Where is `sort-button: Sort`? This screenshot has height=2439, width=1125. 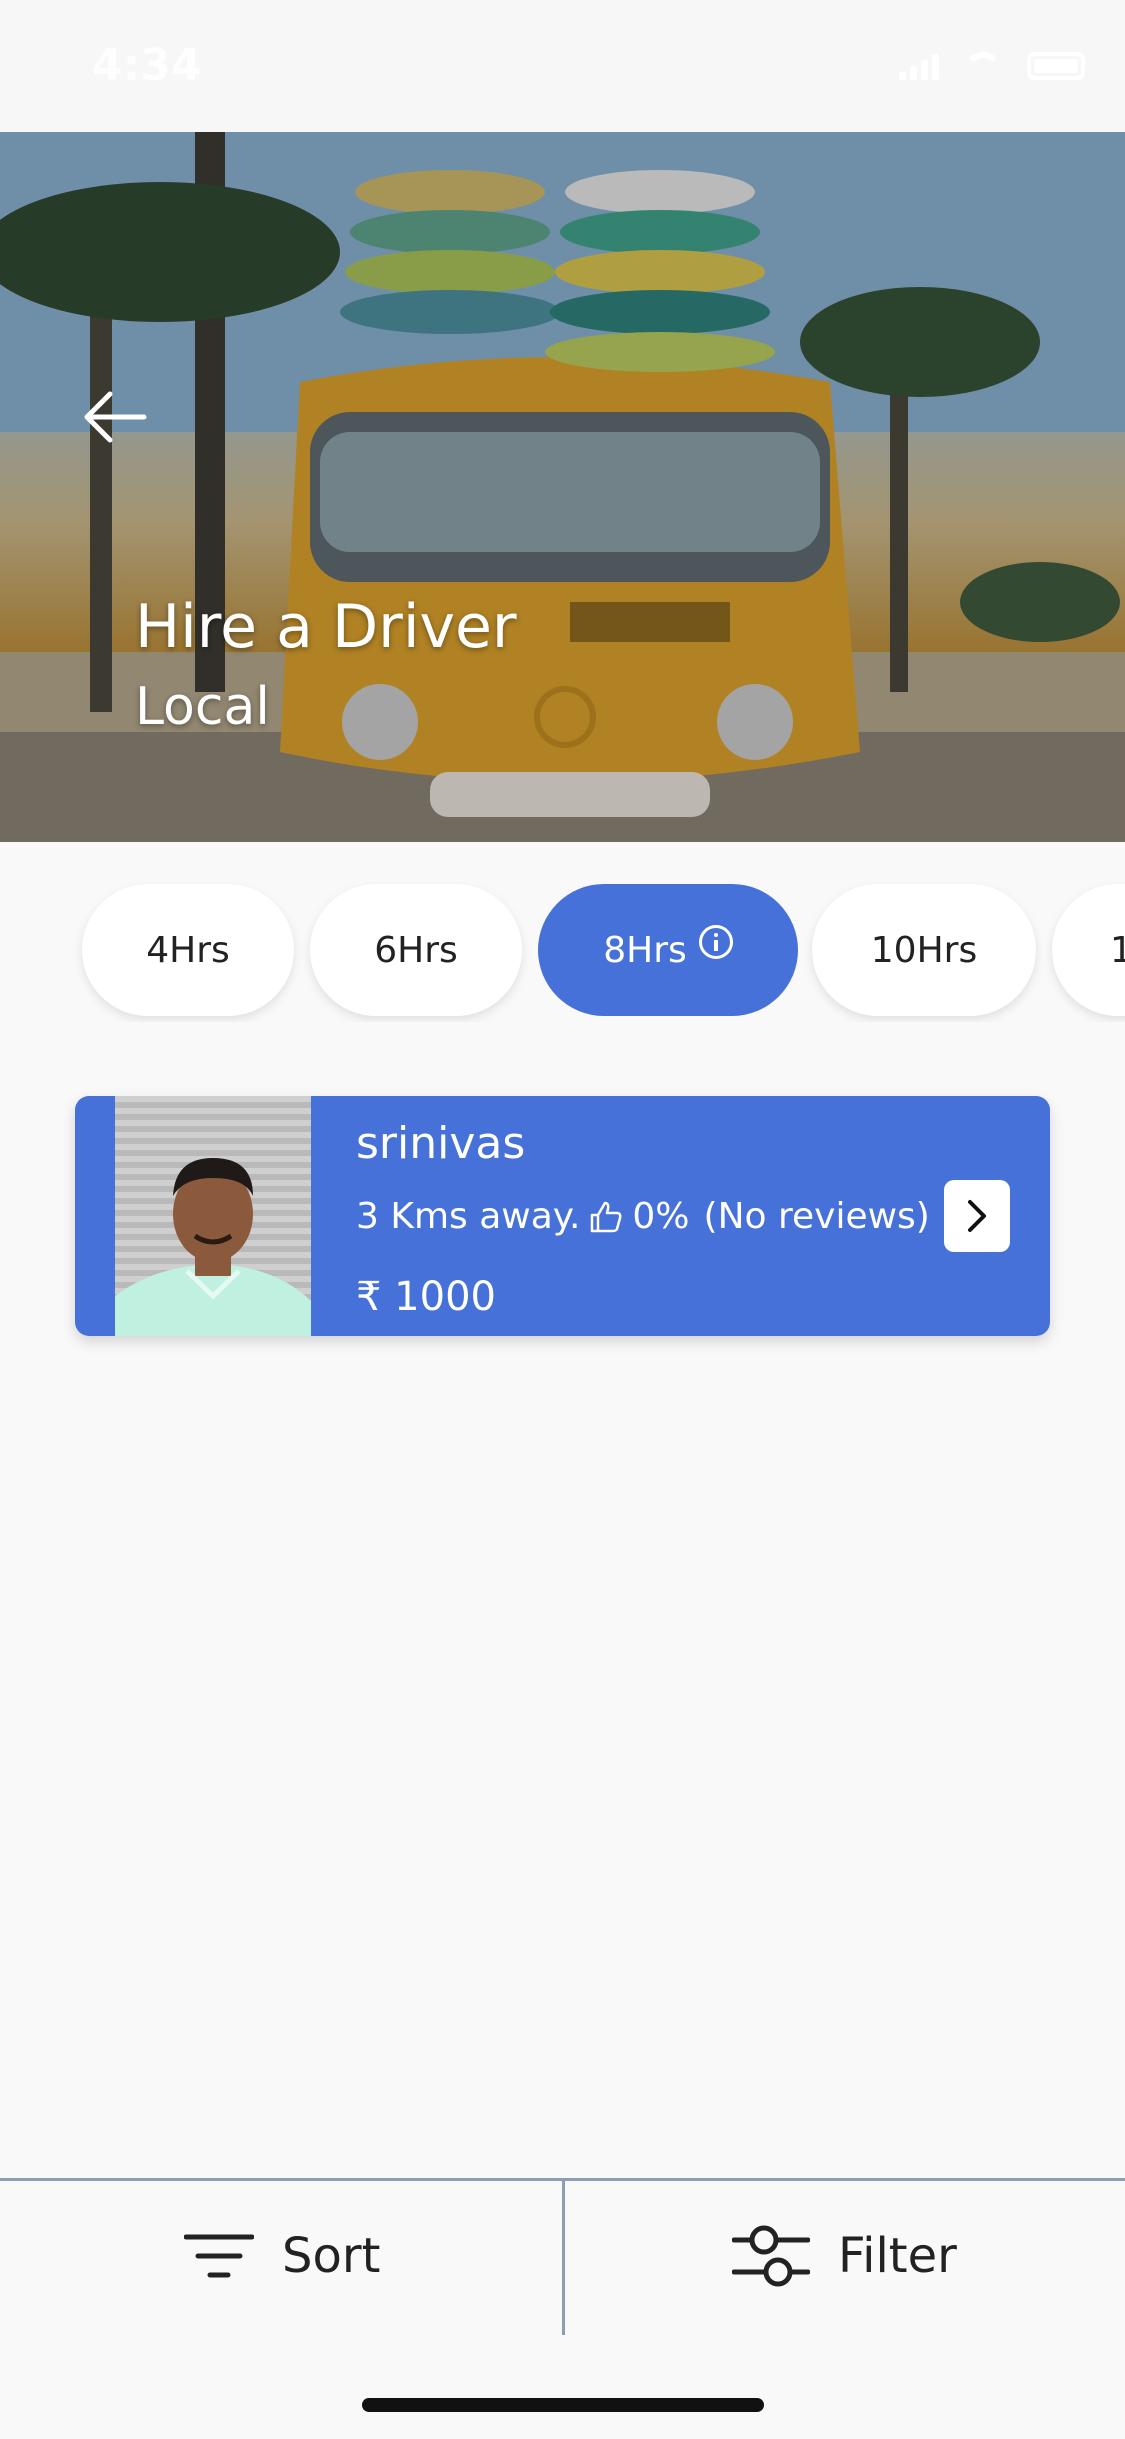
sort-button: Sort is located at coordinates (282, 2256).